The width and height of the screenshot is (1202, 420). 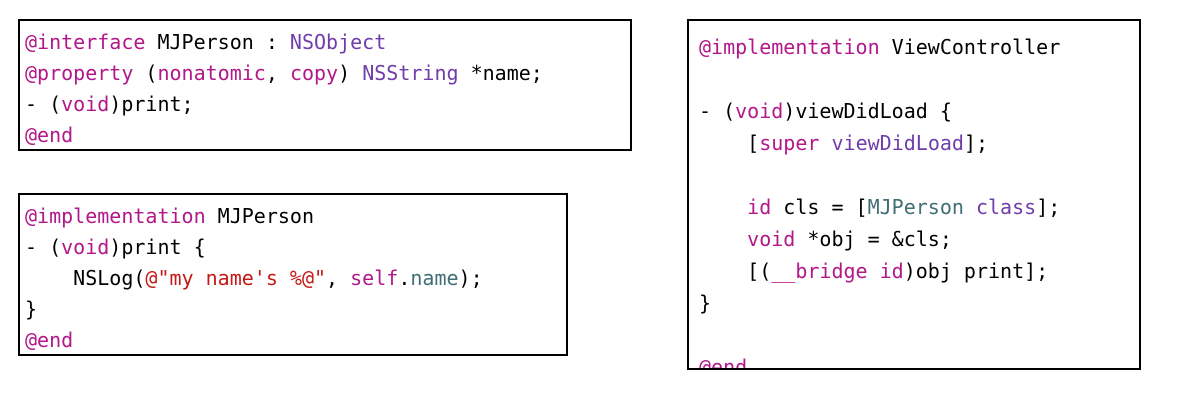 What do you see at coordinates (735, 271) in the screenshot?
I see `code-token: [(` at bounding box center [735, 271].